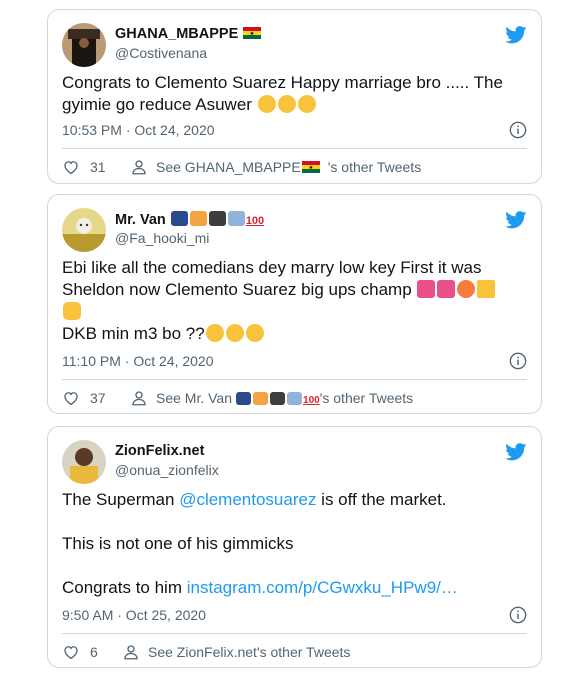 The image size is (574, 678). I want to click on display-name: GHANA_MBAPPE, so click(188, 34).